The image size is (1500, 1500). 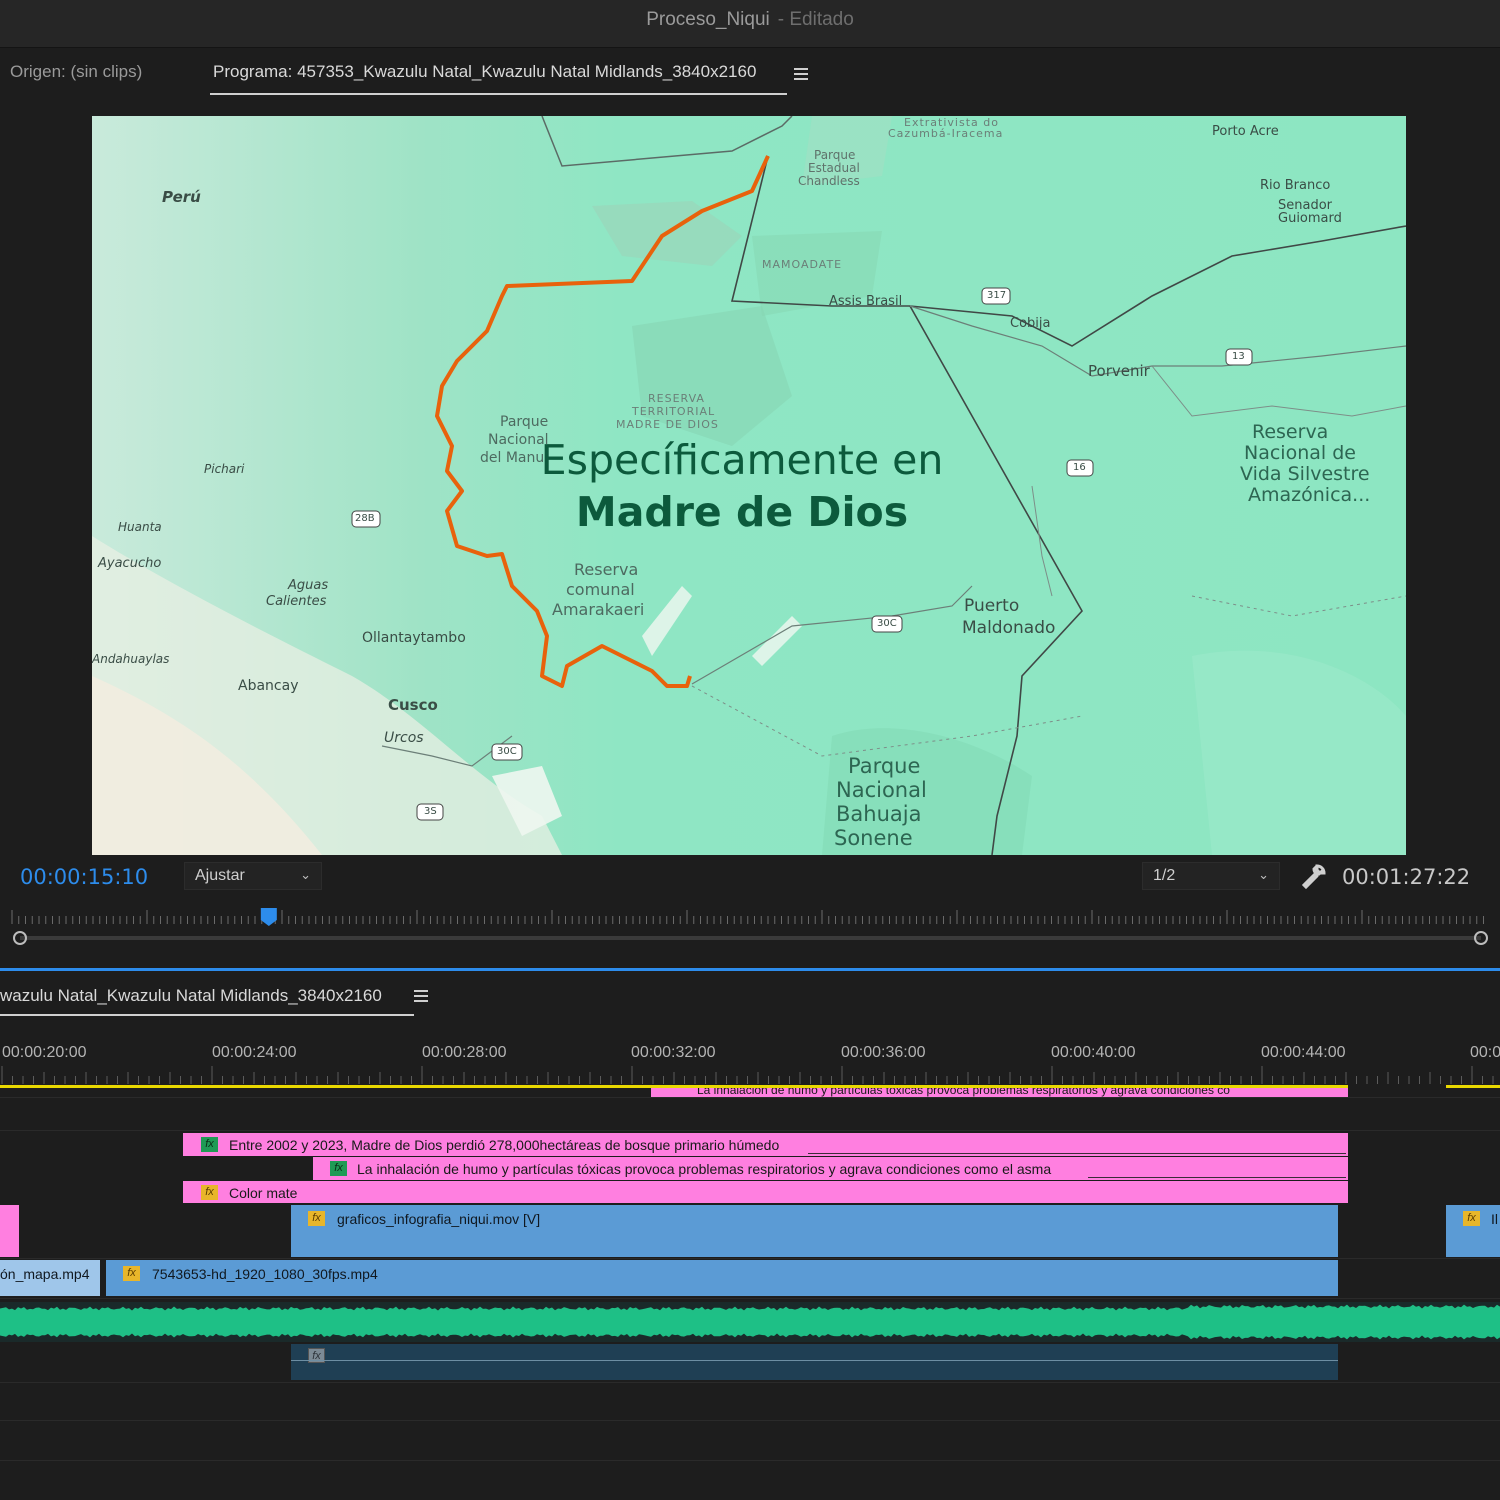 I want to click on map-label-porvenir: Porvenir, so click(x=1119, y=371).